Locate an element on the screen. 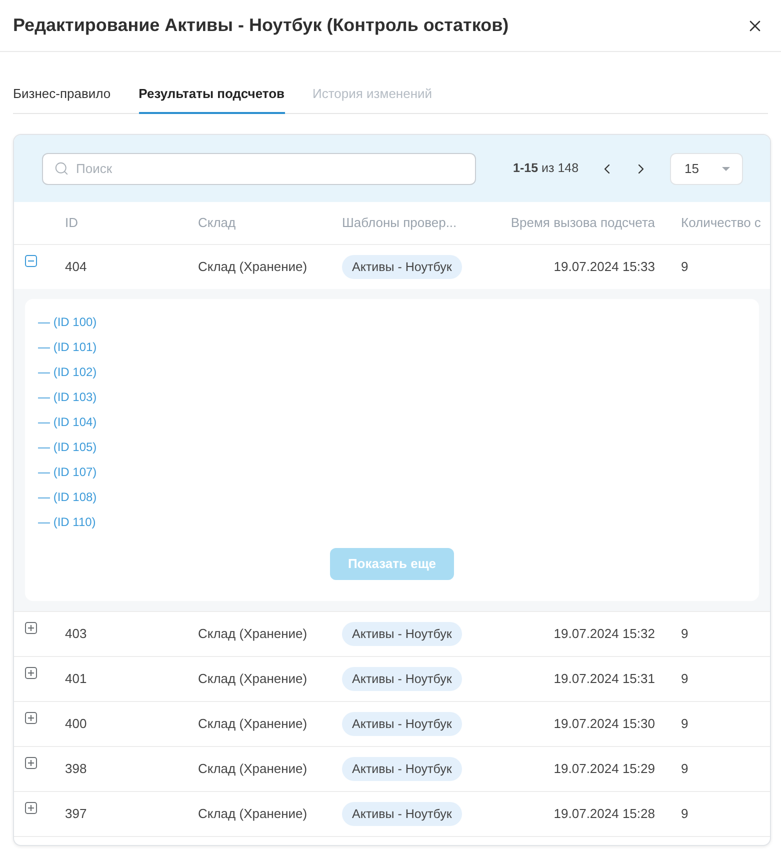 The width and height of the screenshot is (781, 857). table-cell: 403 is located at coordinates (76, 634).